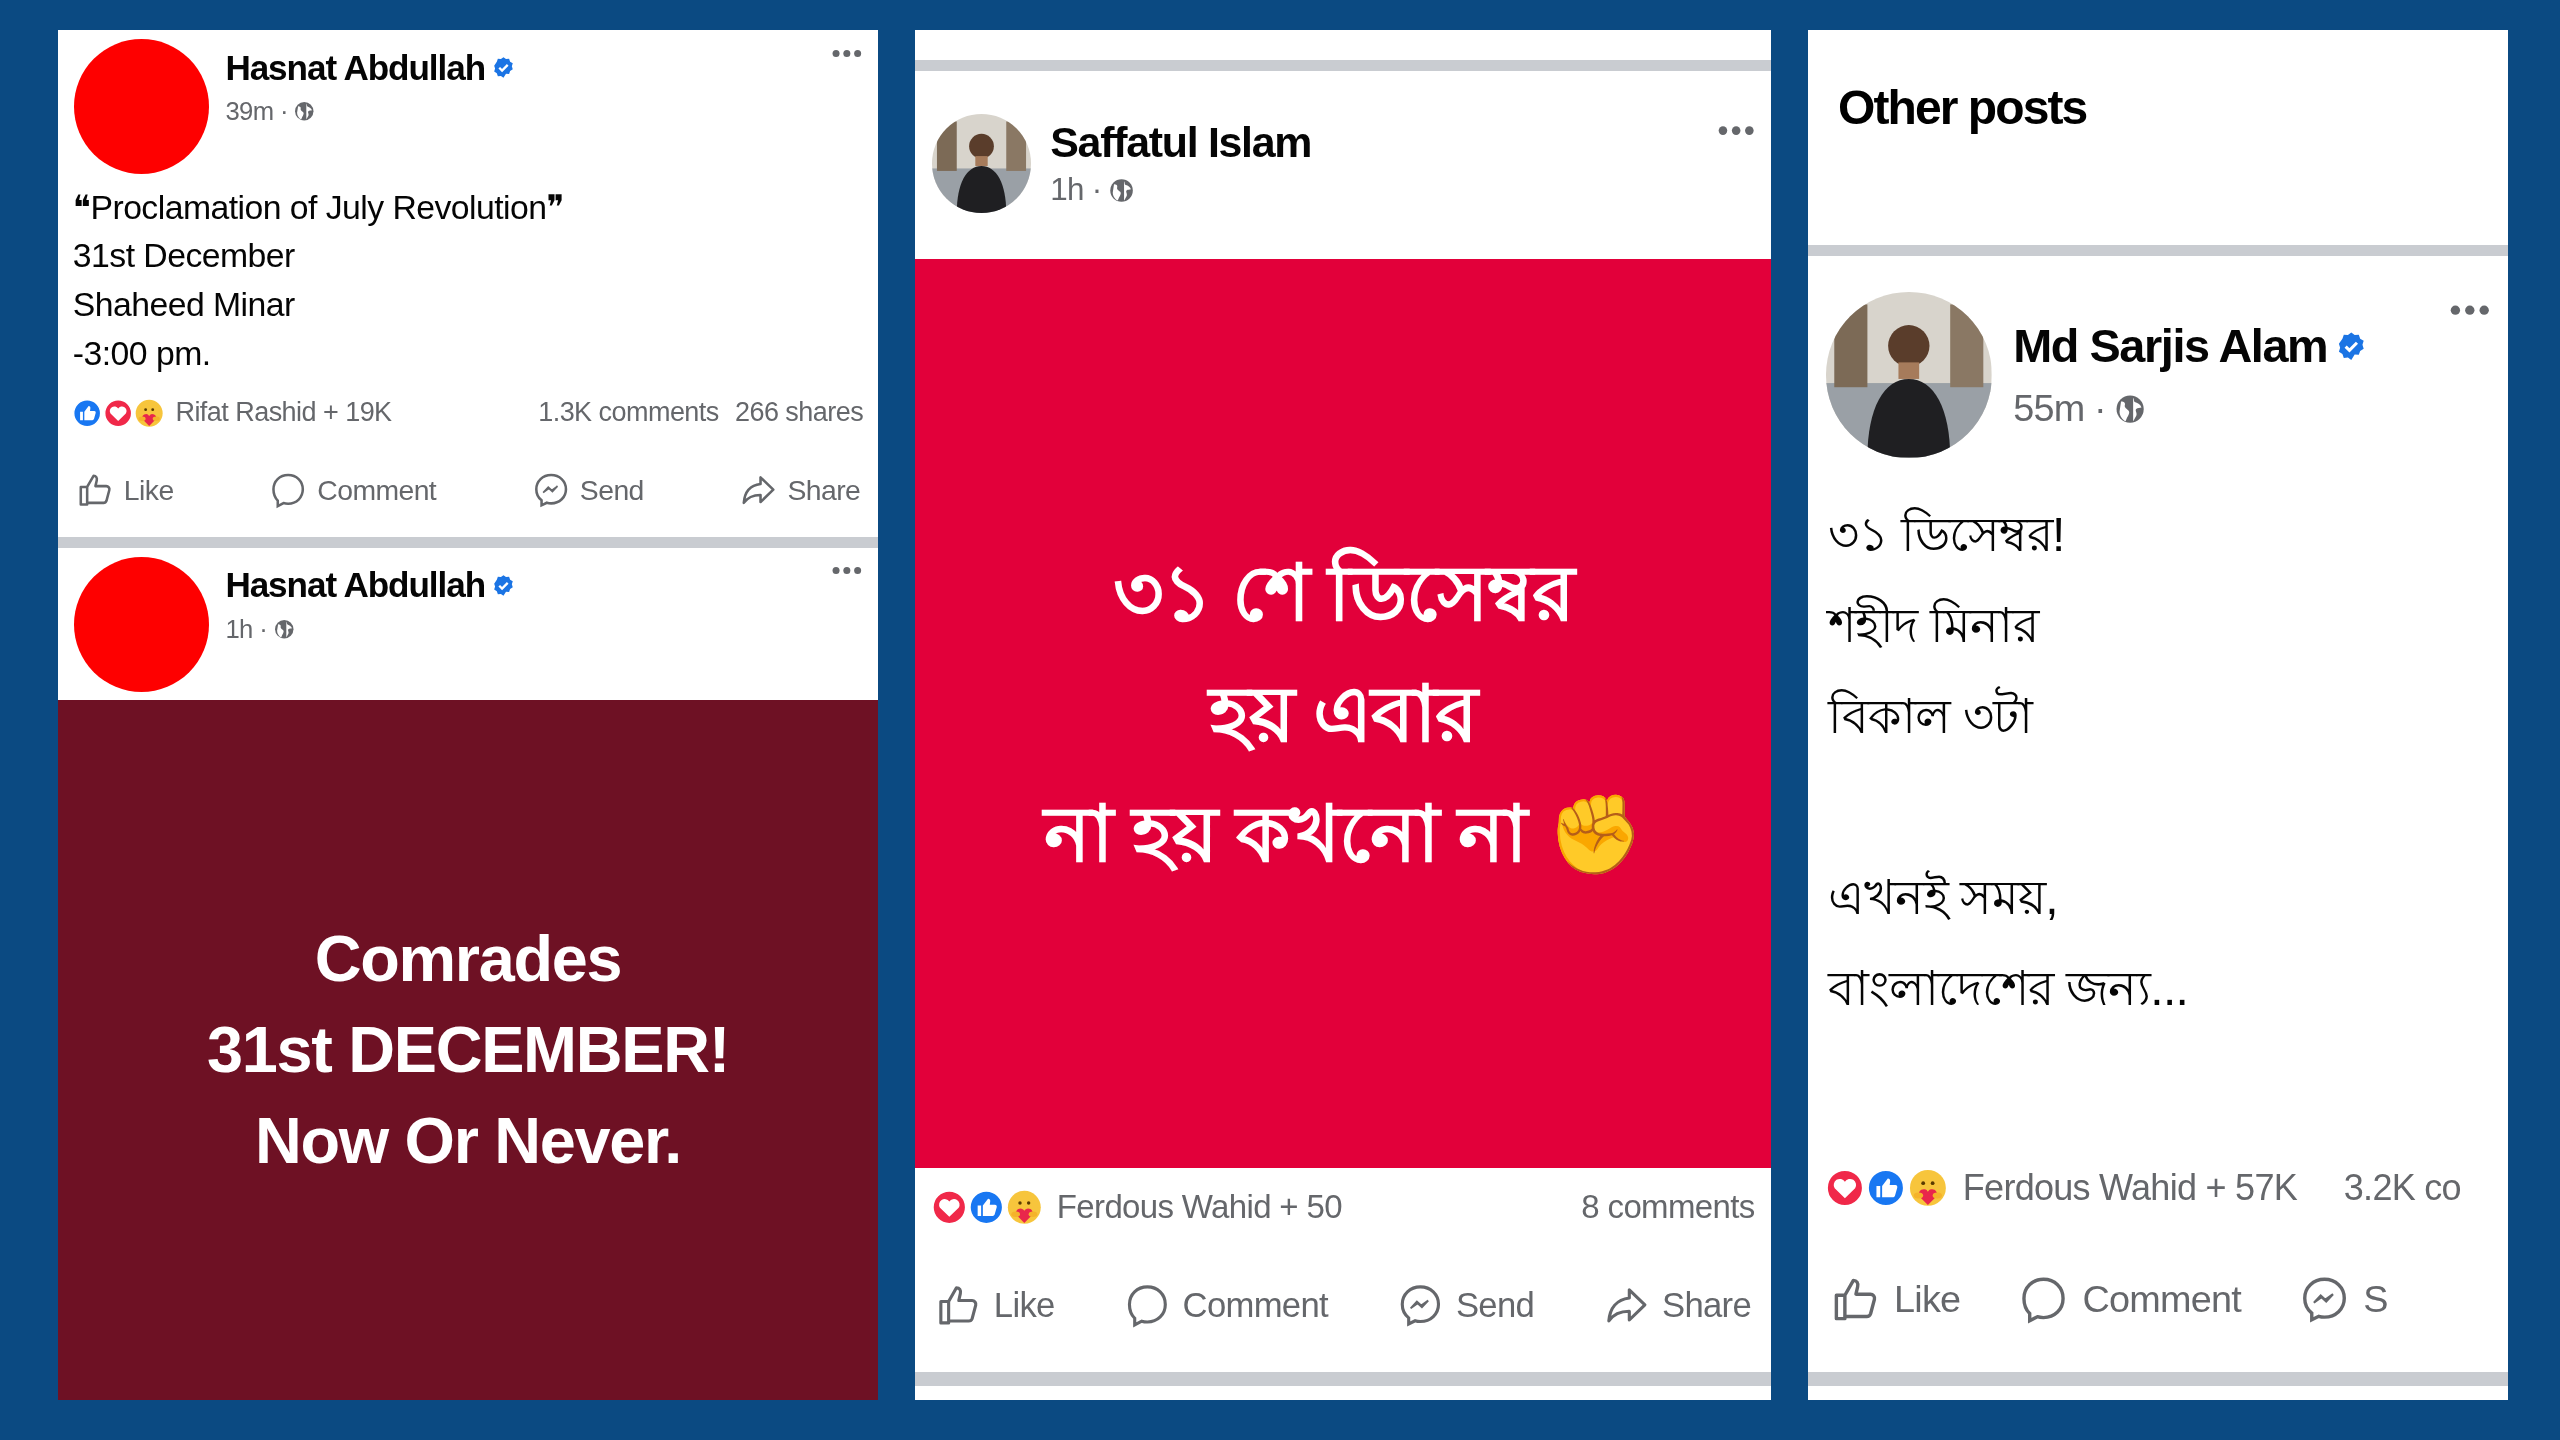  I want to click on comment-count: 8 comments, so click(1668, 1206).